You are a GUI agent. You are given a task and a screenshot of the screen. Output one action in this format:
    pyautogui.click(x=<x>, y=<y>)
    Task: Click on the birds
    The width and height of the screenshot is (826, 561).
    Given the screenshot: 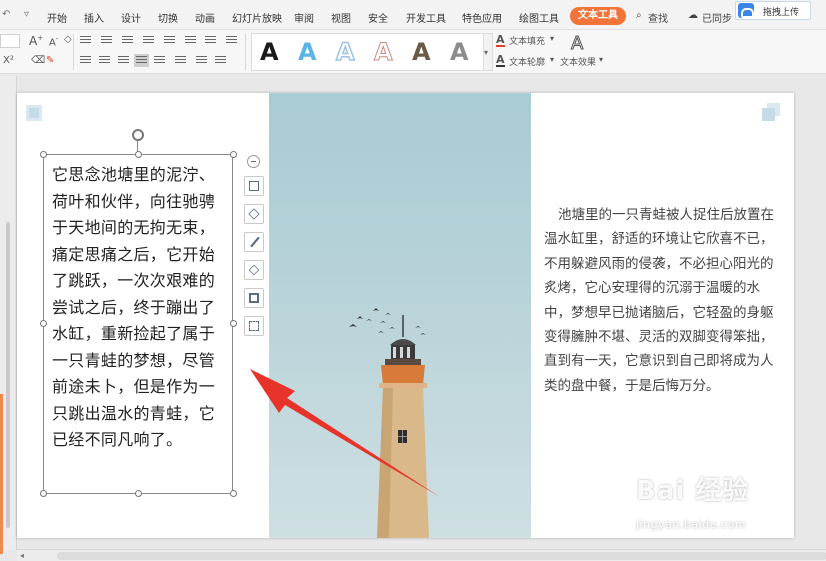 What is the action you would take?
    pyautogui.click(x=387, y=321)
    